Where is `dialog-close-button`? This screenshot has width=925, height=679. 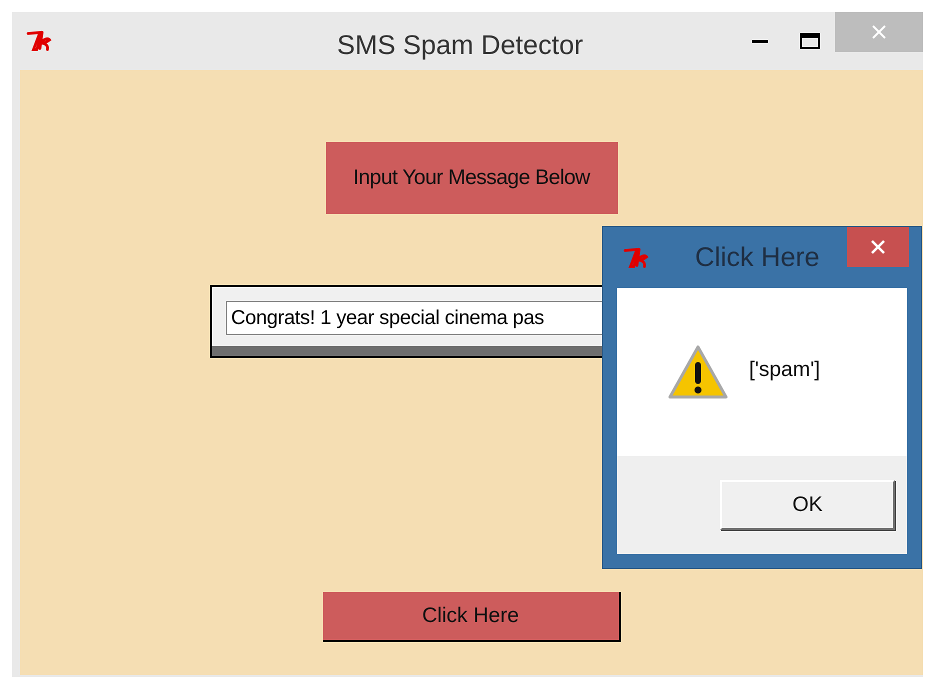
dialog-close-button is located at coordinates (878, 247).